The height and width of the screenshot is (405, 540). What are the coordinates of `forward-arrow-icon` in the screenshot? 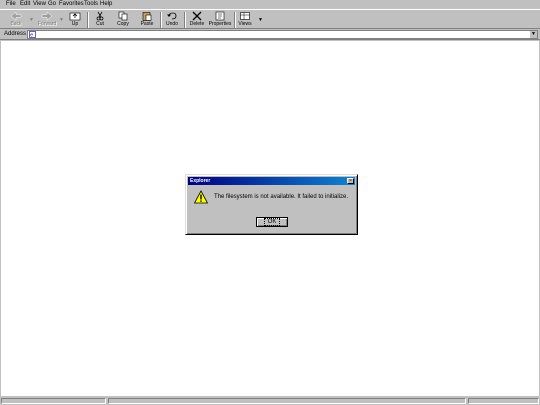 It's located at (47, 16).